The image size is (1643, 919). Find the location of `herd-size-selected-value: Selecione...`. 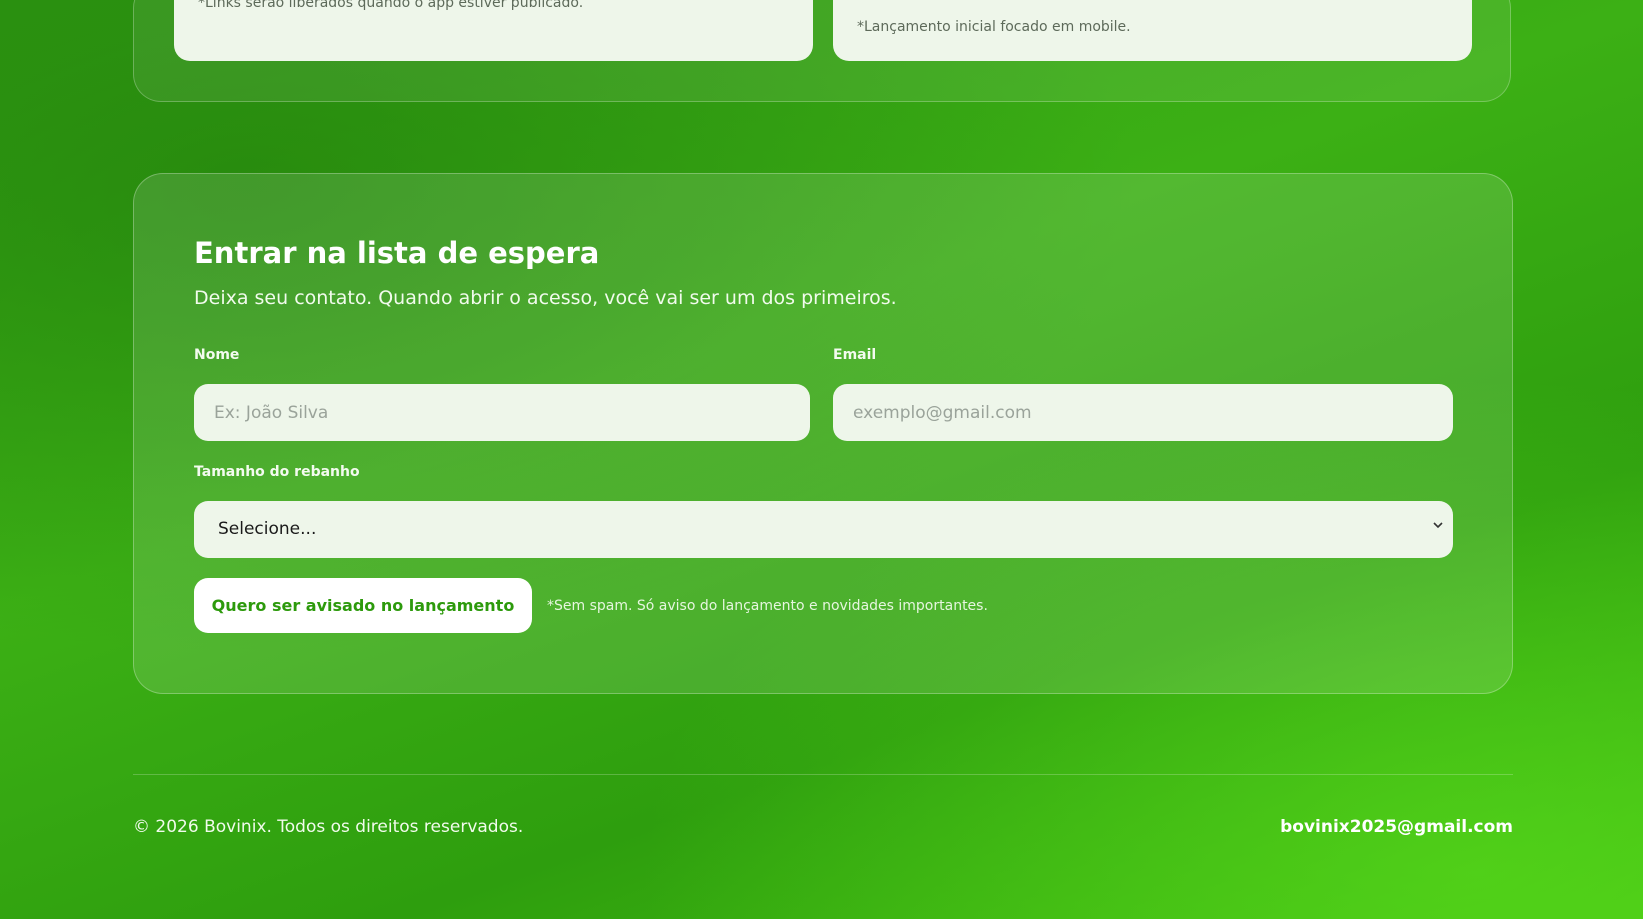

herd-size-selected-value: Selecione... is located at coordinates (267, 529).